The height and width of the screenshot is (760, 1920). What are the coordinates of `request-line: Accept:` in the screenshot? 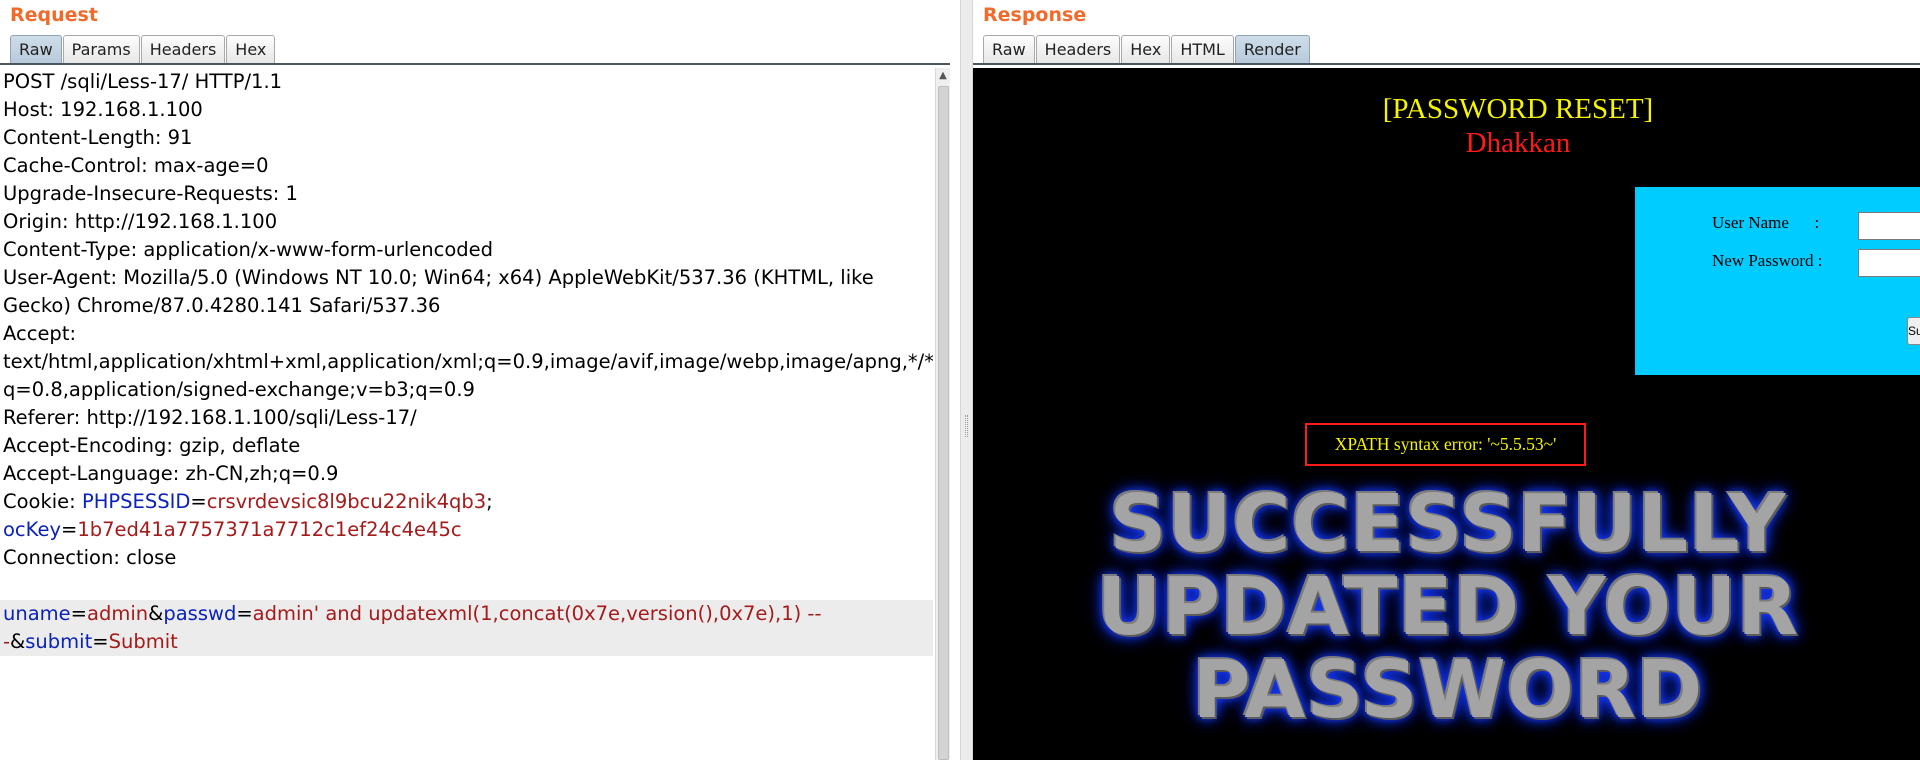 It's located at (40, 333).